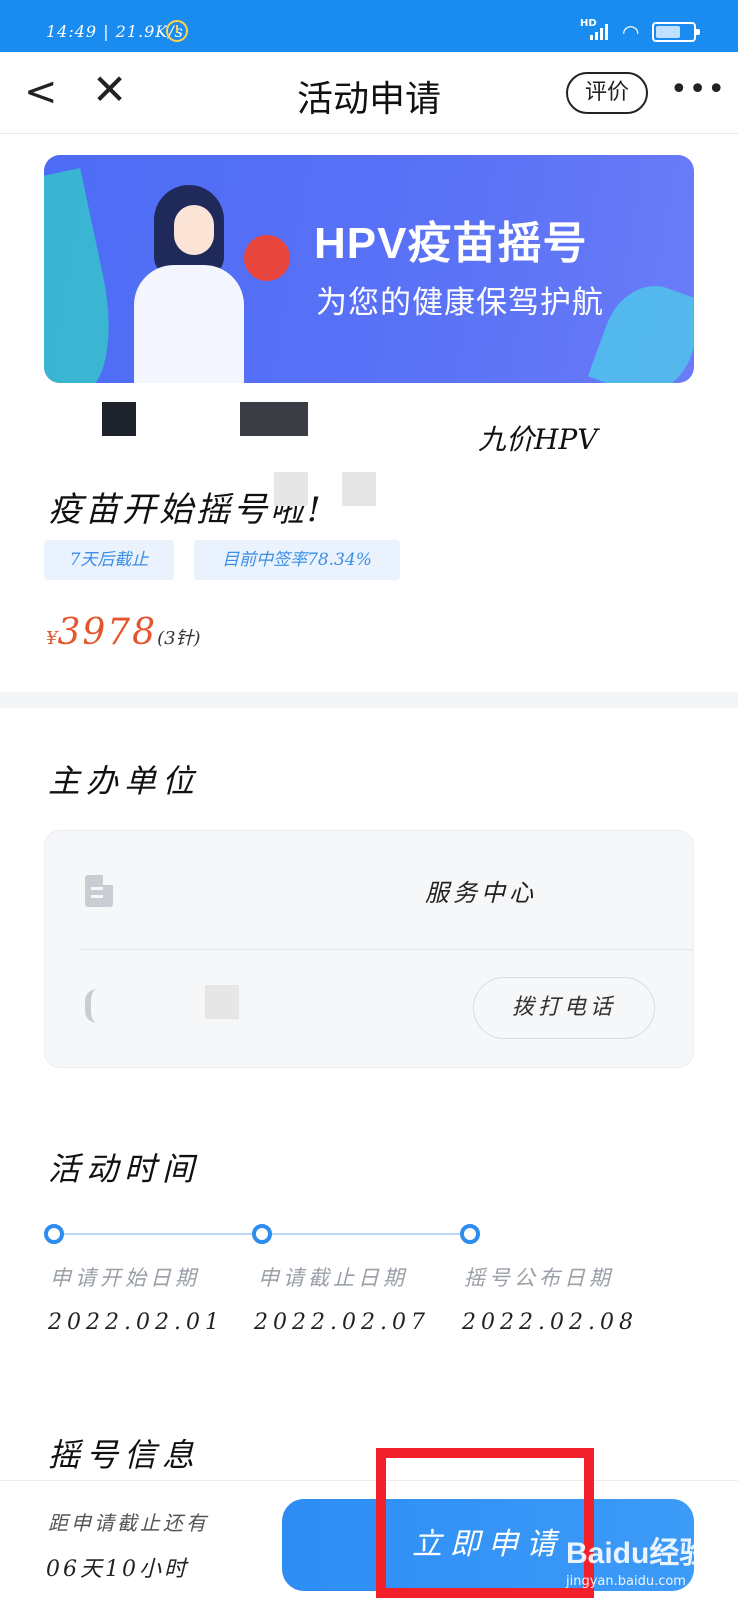 The width and height of the screenshot is (738, 1600). What do you see at coordinates (481, 893) in the screenshot?
I see `organizer-name: 服务中心` at bounding box center [481, 893].